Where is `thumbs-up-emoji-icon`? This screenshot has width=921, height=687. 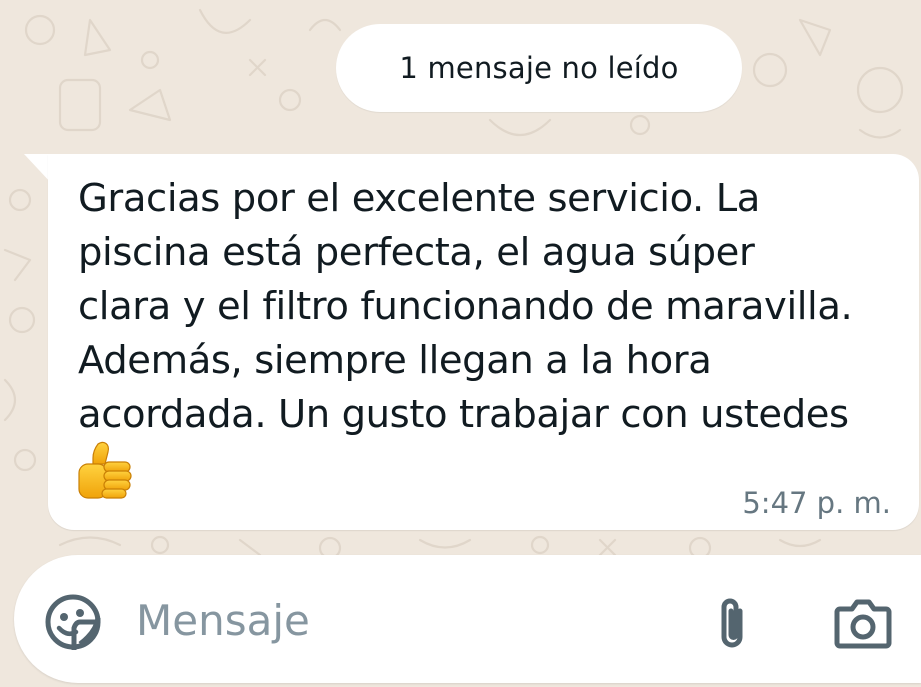 thumbs-up-emoji-icon is located at coordinates (105, 470).